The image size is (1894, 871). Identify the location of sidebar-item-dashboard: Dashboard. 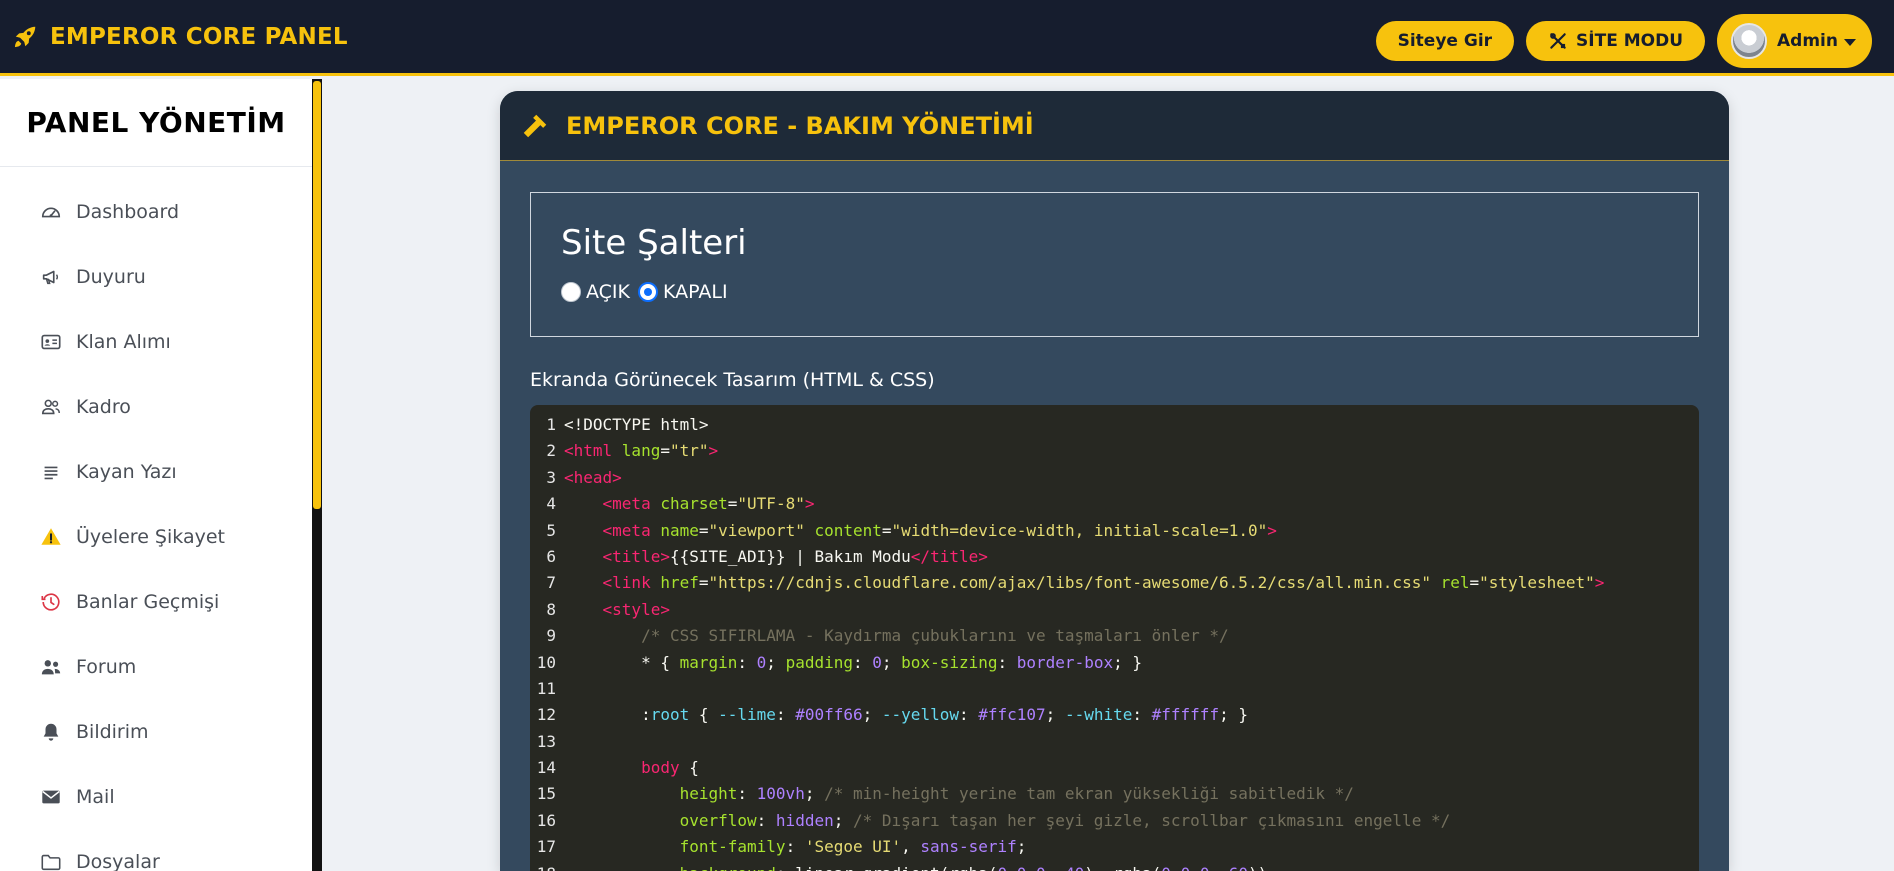
(156, 211).